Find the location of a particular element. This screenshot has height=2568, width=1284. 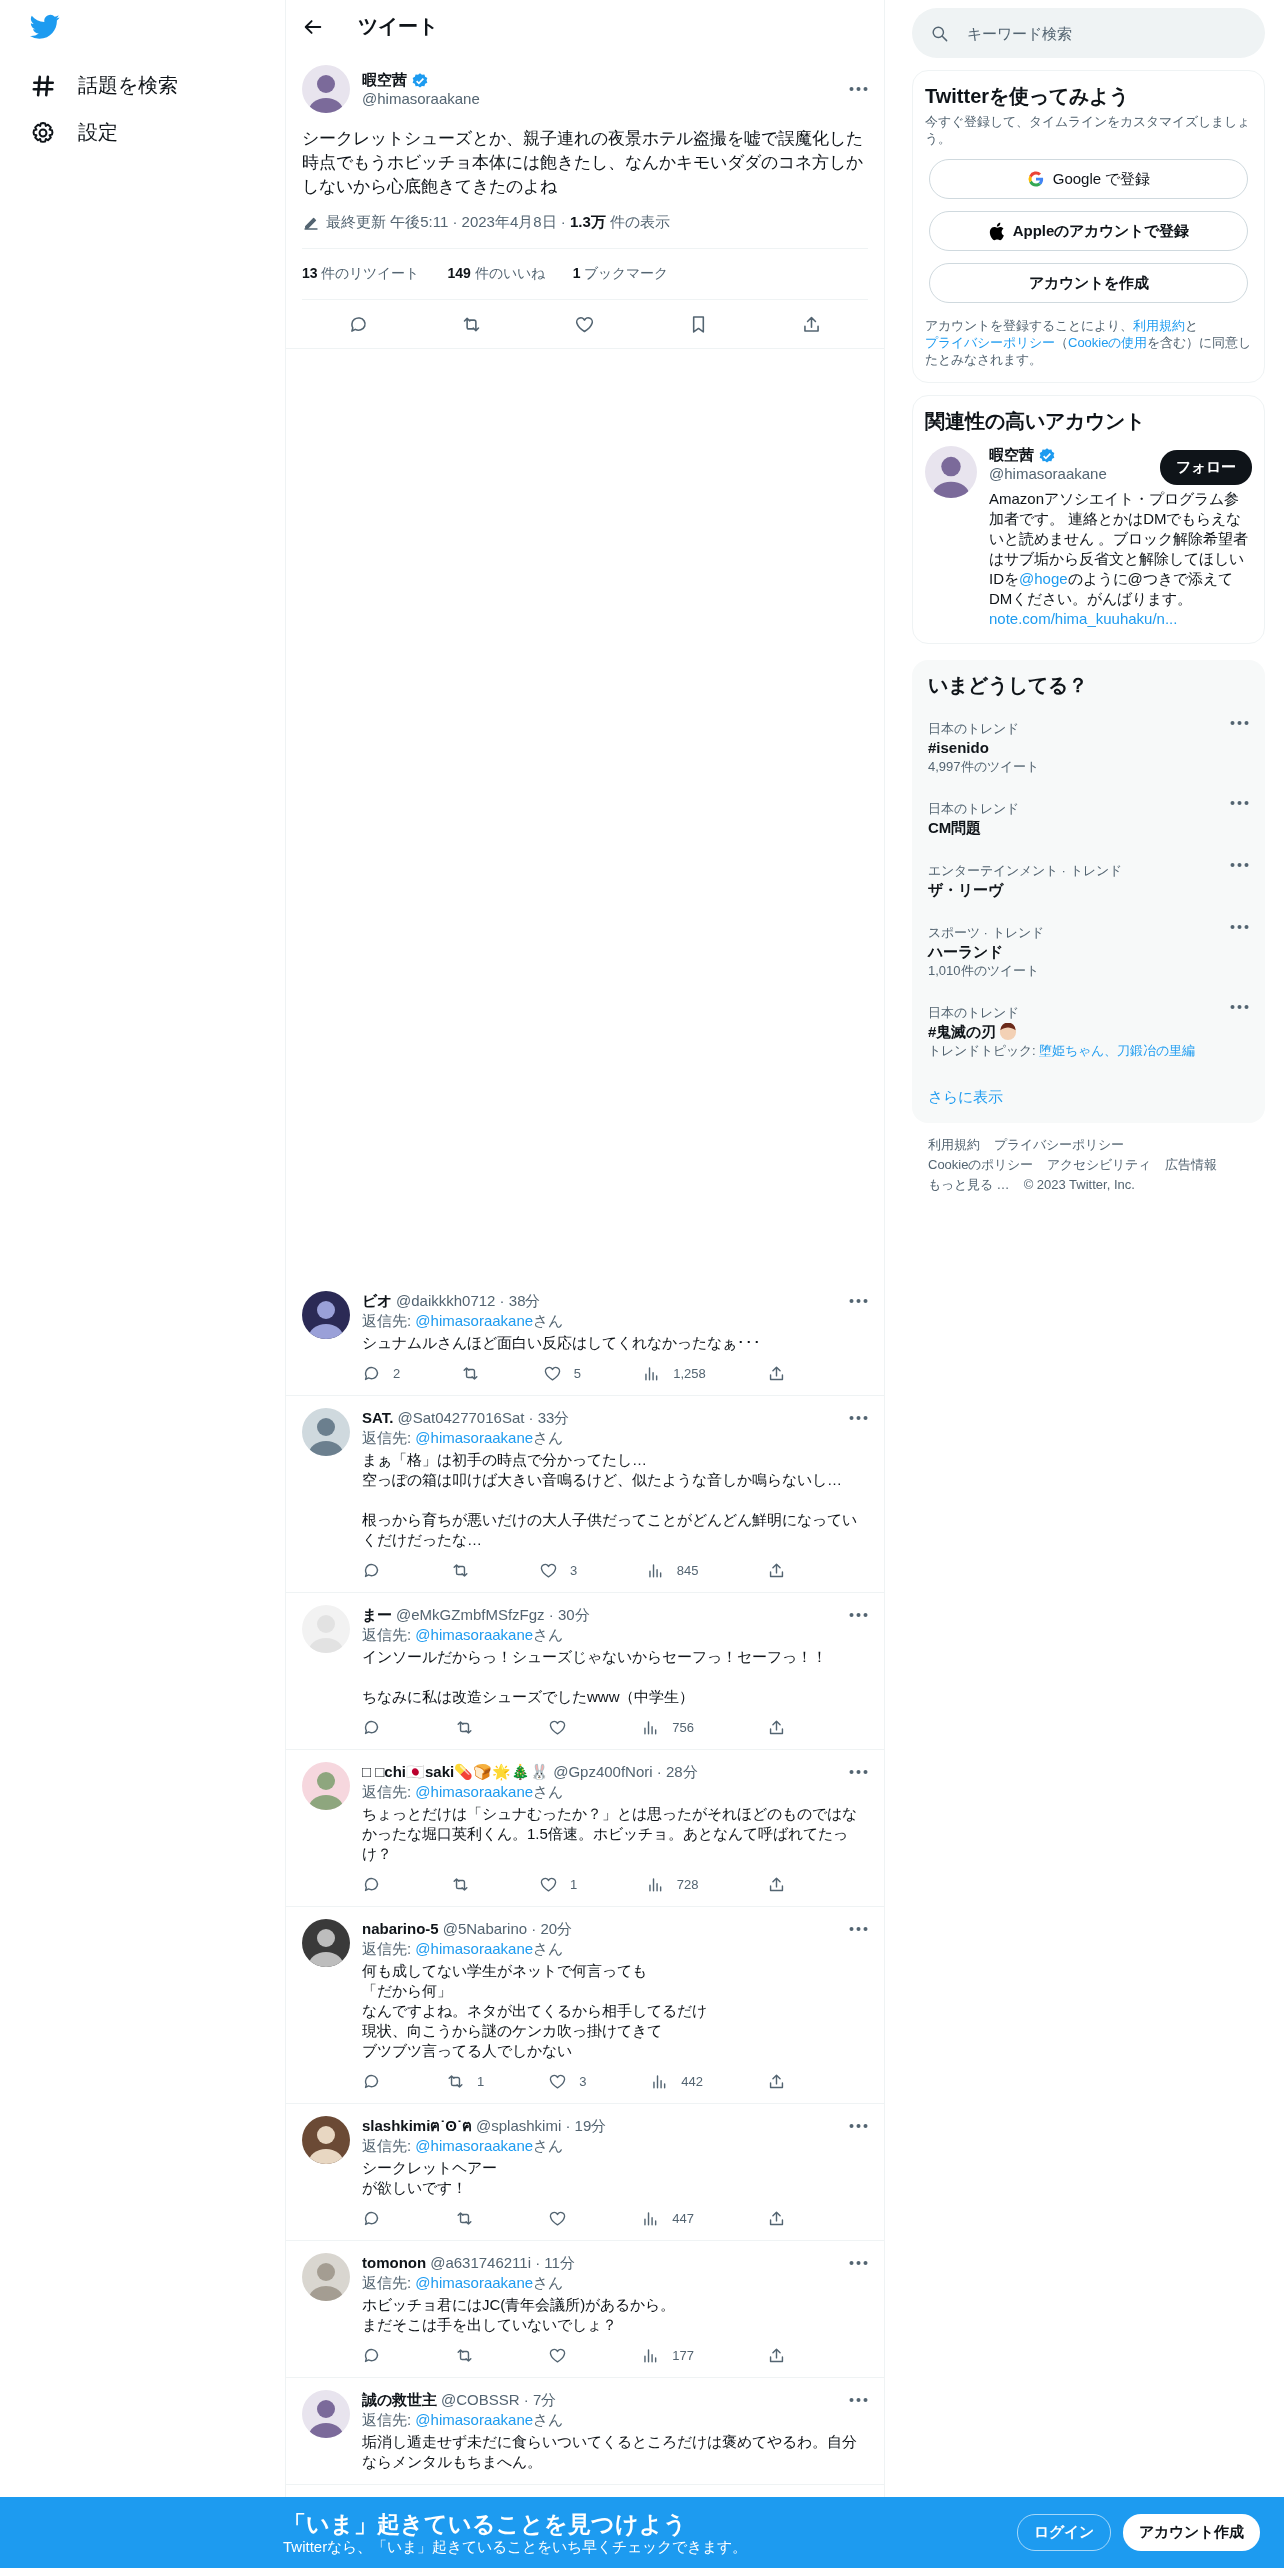

views-button: 756 is located at coordinates (667, 1727).